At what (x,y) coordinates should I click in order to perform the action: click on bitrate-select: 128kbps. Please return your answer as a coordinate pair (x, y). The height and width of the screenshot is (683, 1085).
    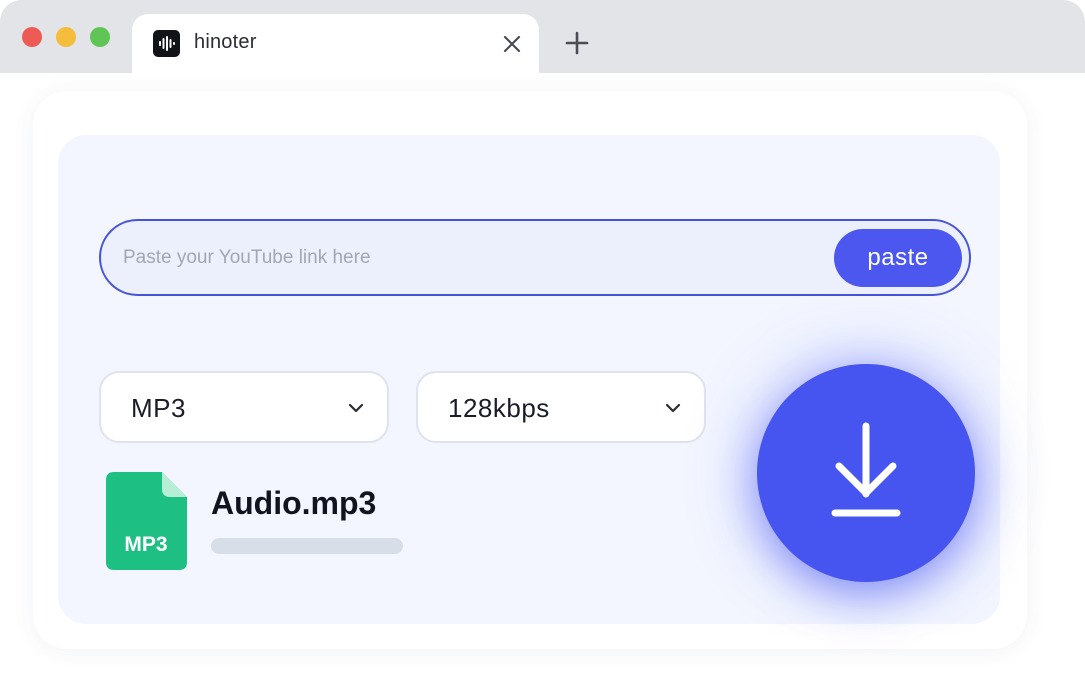
    Looking at the image, I should click on (561, 407).